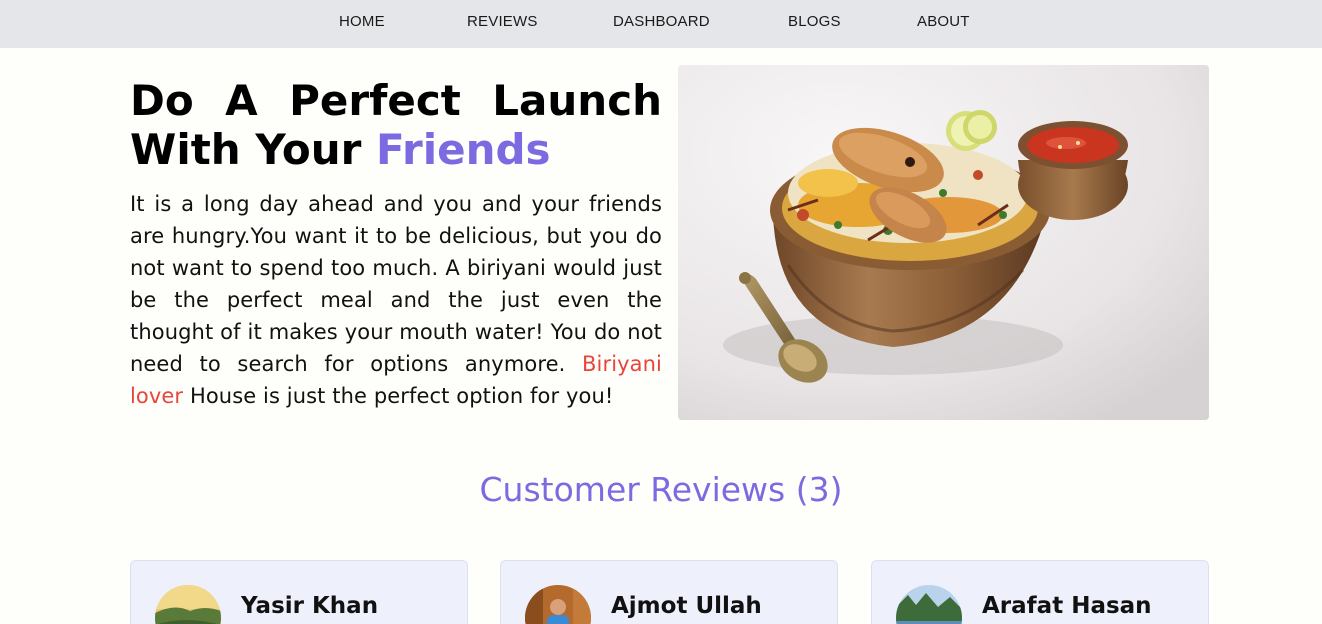 The width and height of the screenshot is (1322, 624). I want to click on nav-blogs-link: BLOGS, so click(814, 21).